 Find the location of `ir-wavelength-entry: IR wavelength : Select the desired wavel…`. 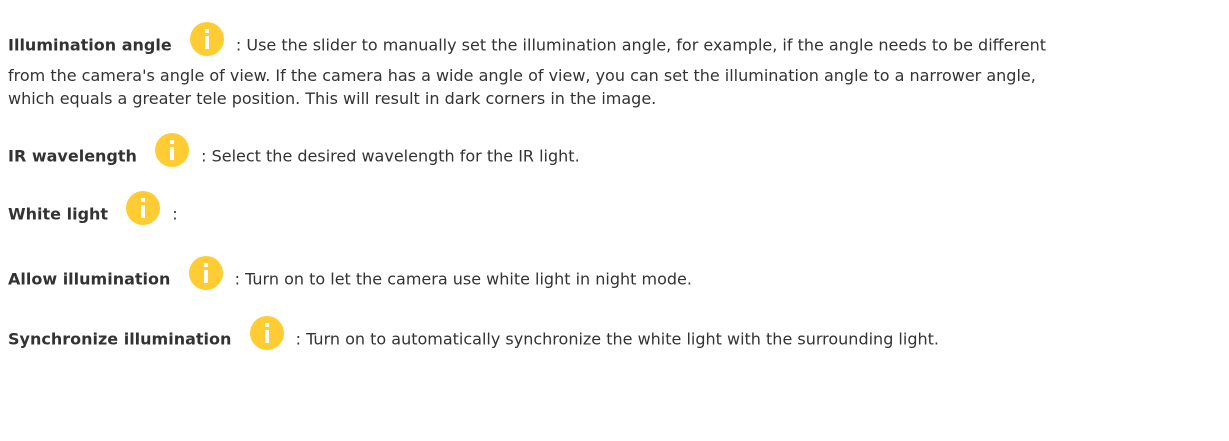

ir-wavelength-entry: IR wavelength : Select the desired wavel… is located at coordinates (294, 154).